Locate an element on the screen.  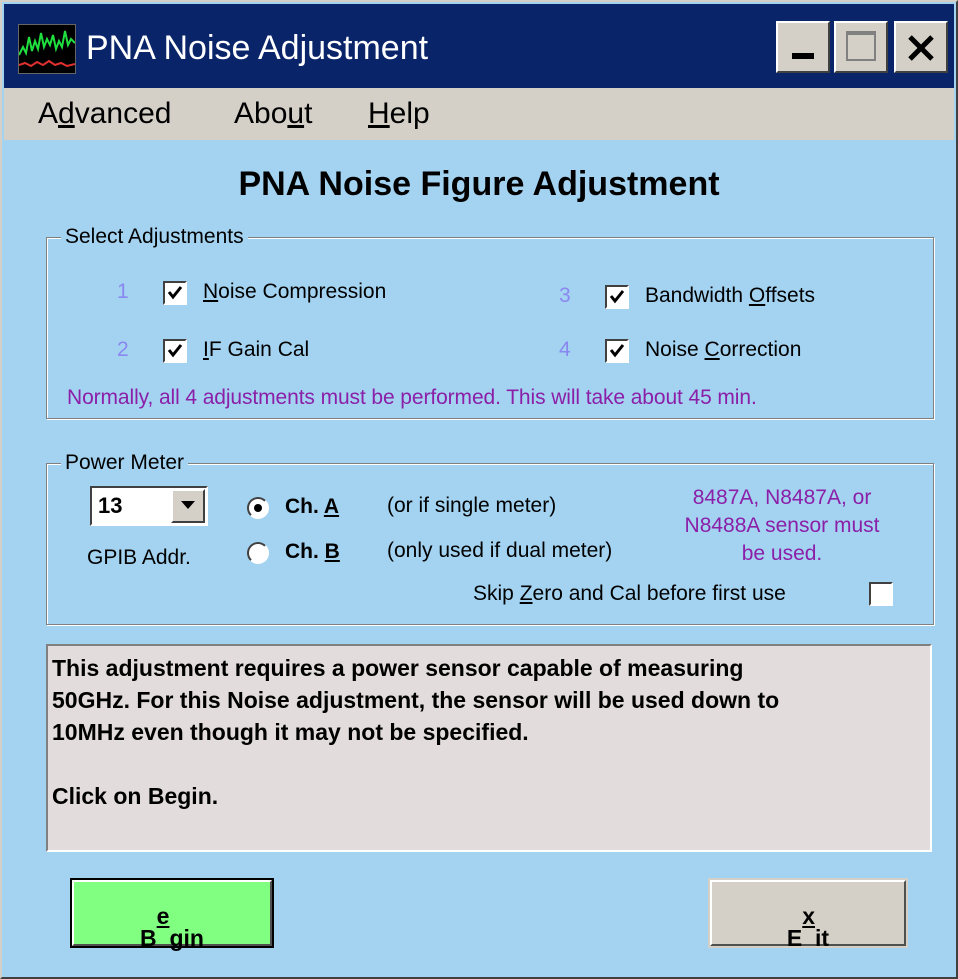
maximize-button is located at coordinates (861, 47).